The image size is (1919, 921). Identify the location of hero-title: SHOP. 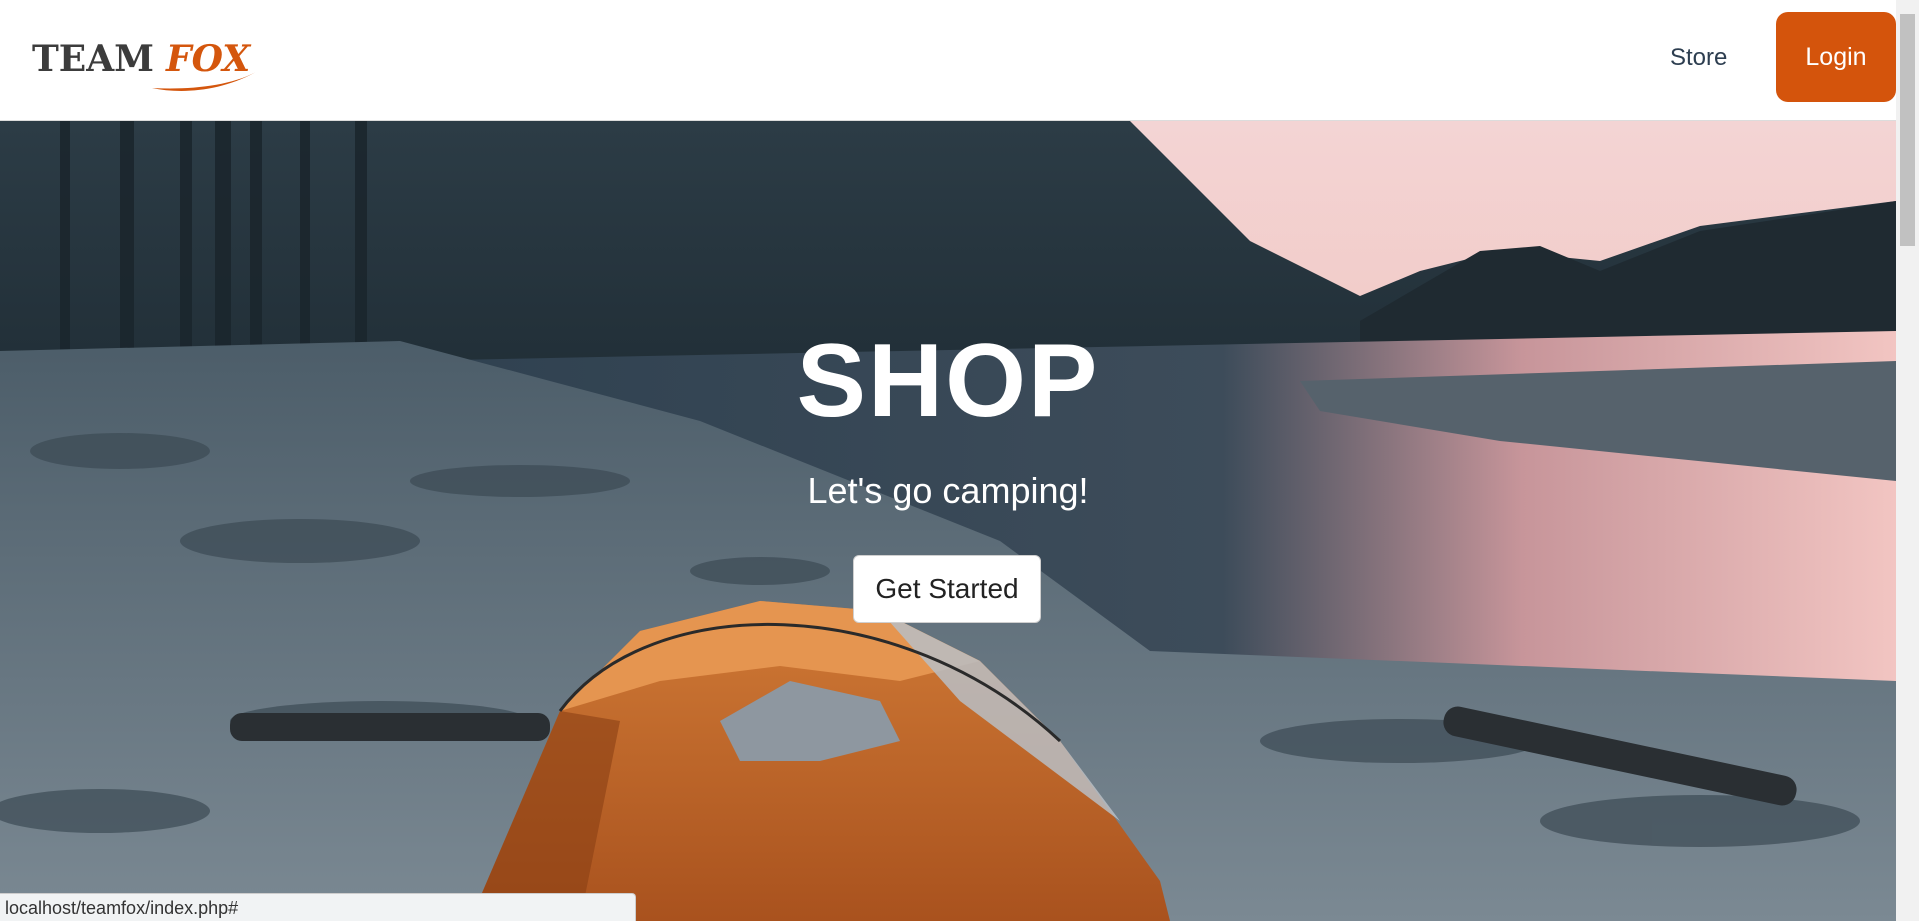
(948, 381).